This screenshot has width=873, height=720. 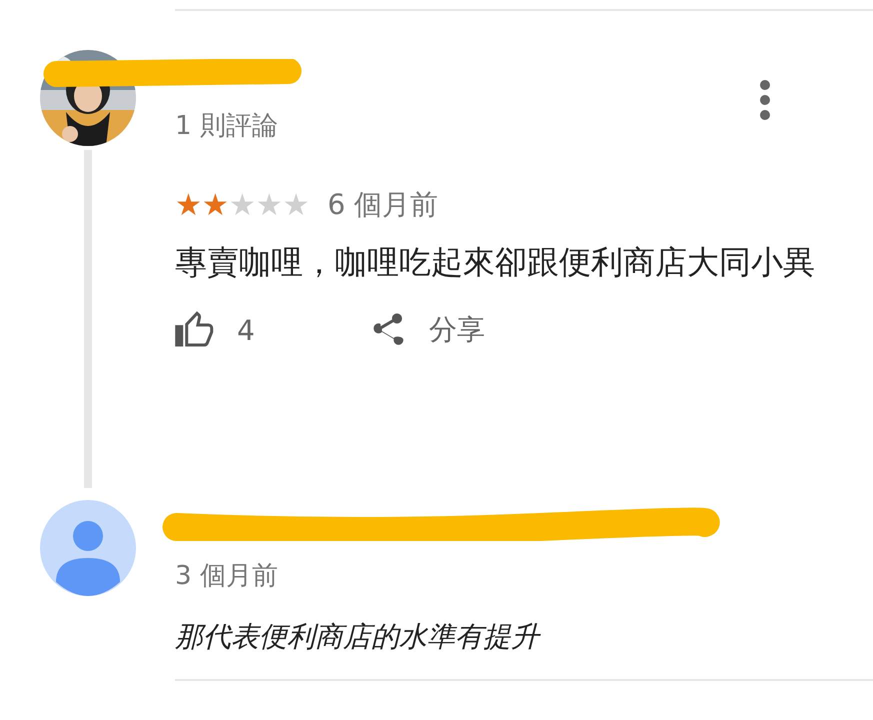 What do you see at coordinates (88, 548) in the screenshot?
I see `avatar-icon` at bounding box center [88, 548].